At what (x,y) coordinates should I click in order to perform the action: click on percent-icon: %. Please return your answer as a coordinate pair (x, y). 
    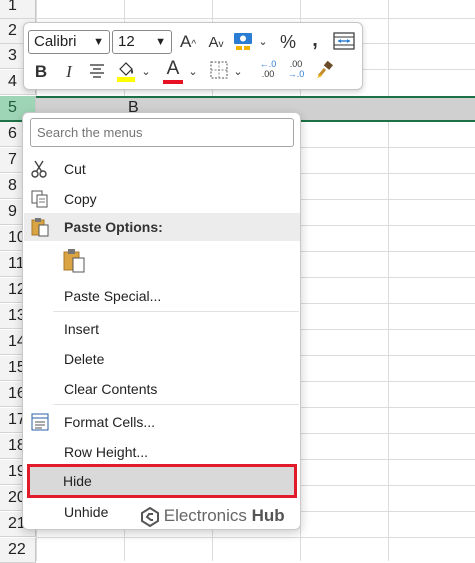
    Looking at the image, I should click on (287, 42).